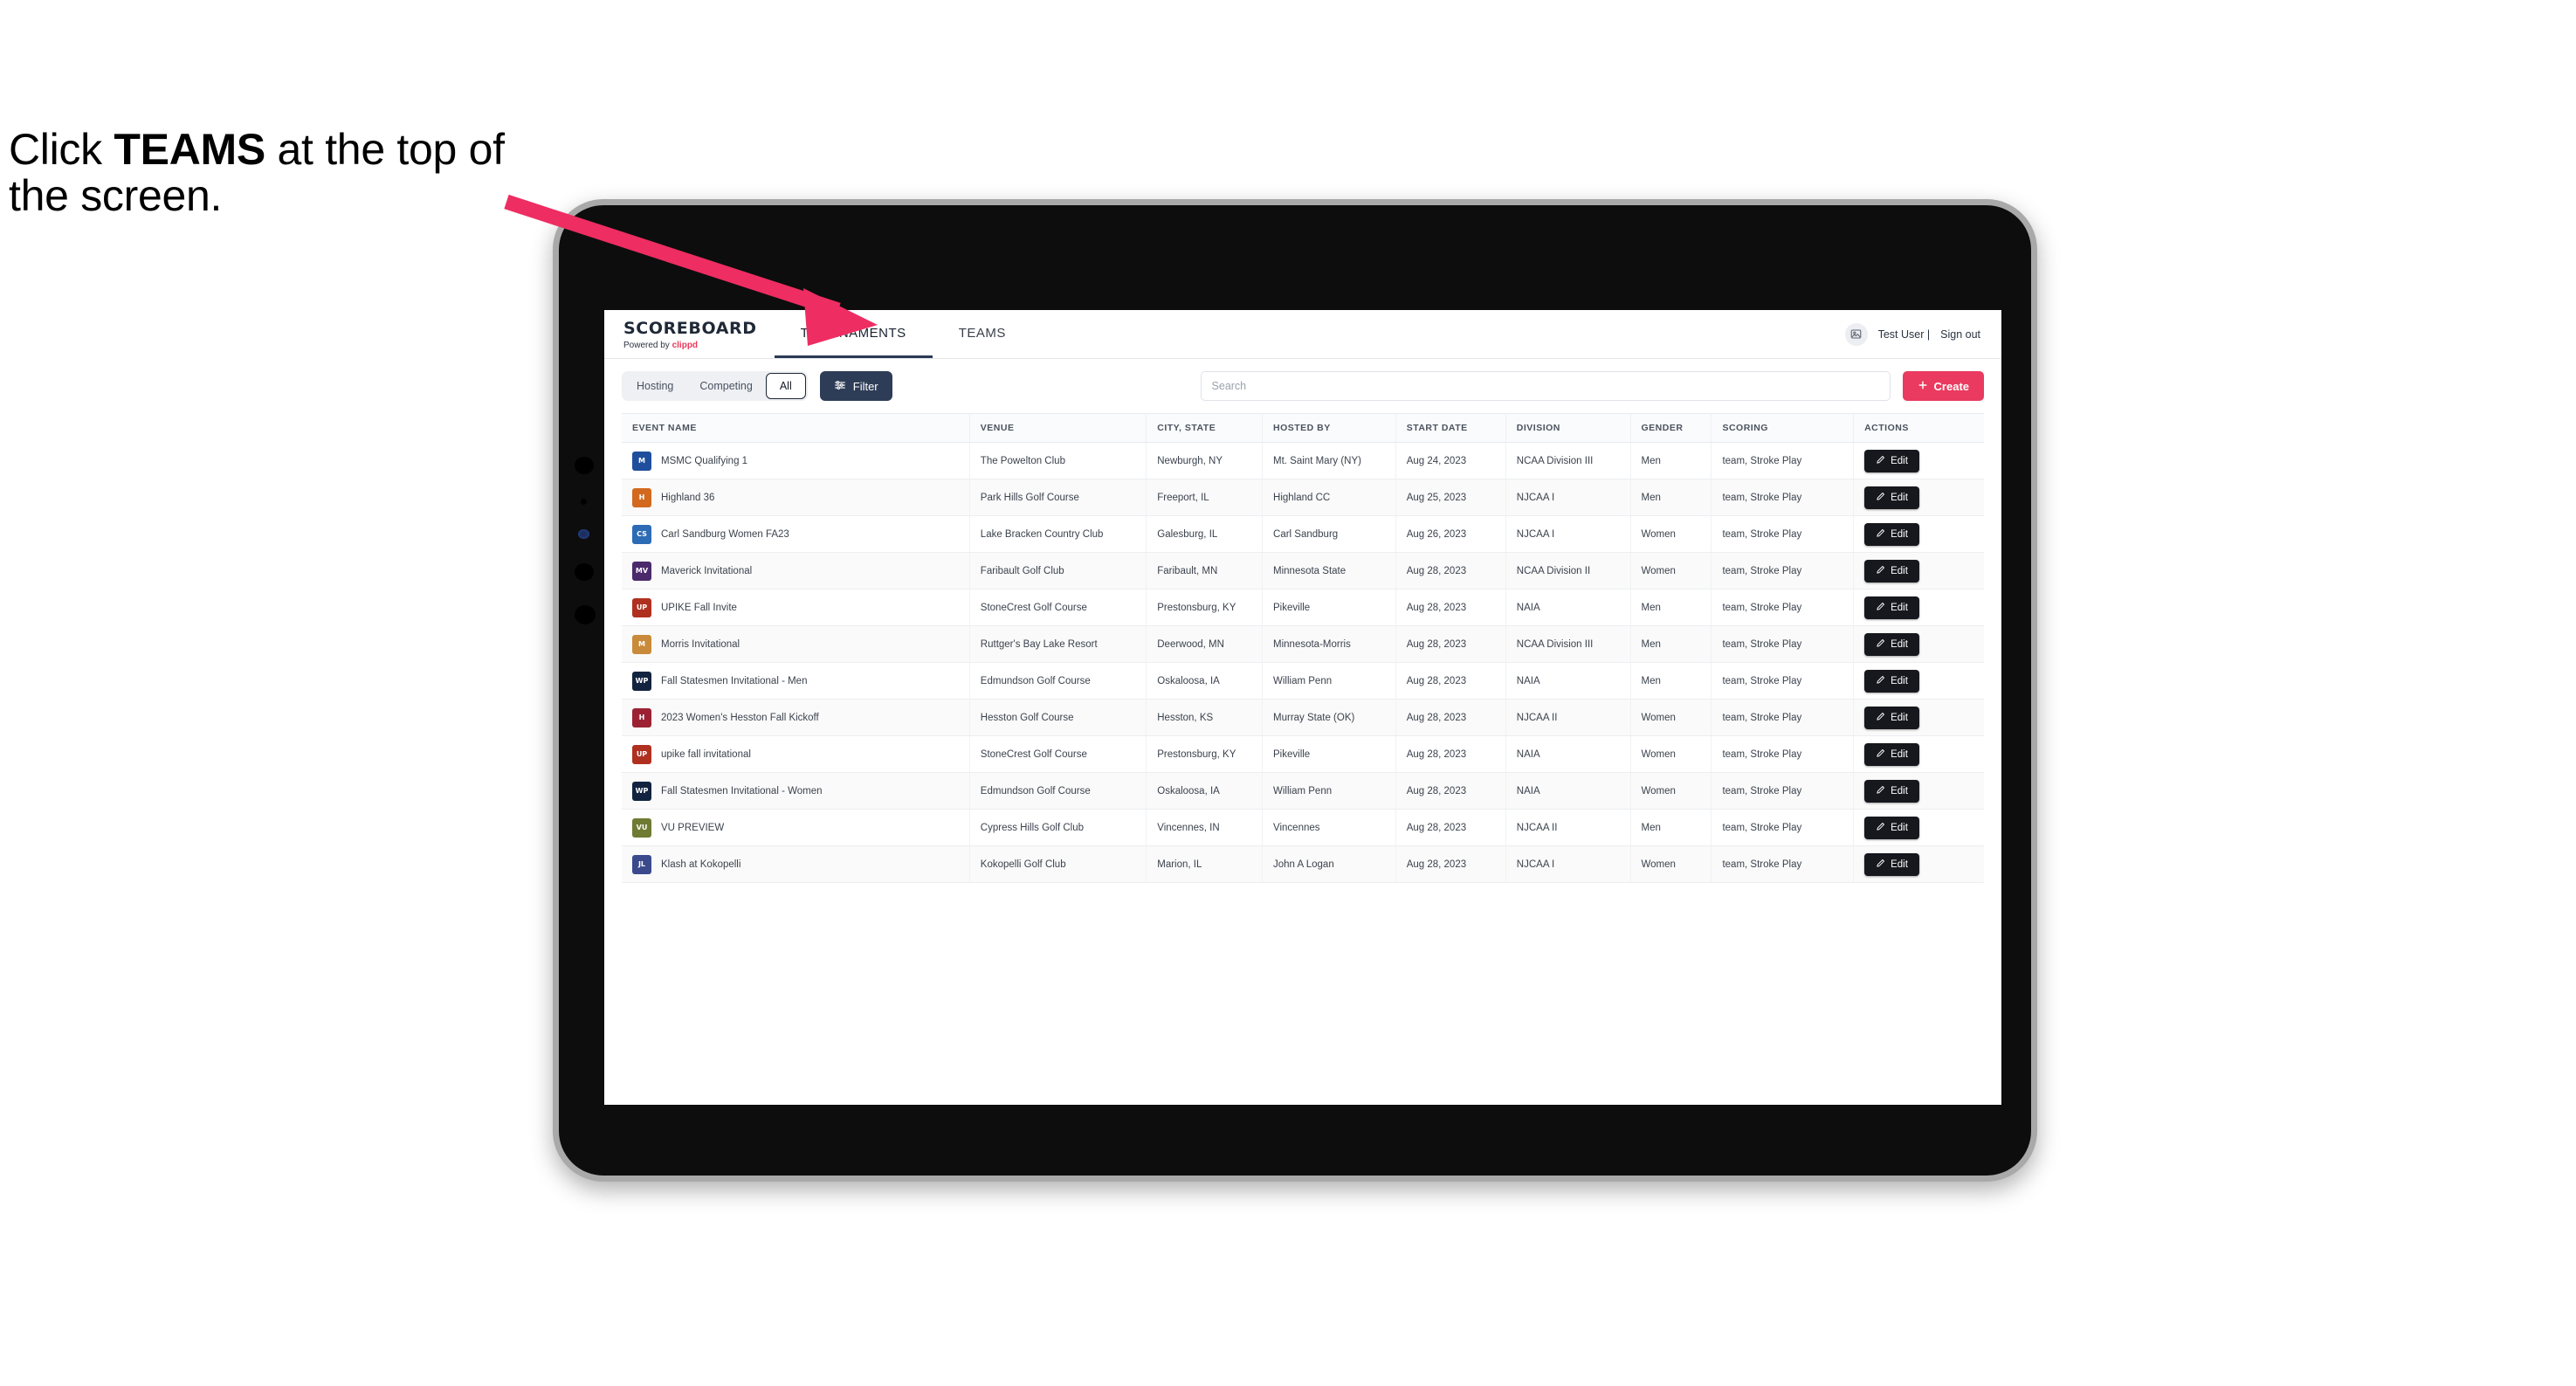 The image size is (2576, 1386). I want to click on col-start-date: START DATE, so click(1450, 428).